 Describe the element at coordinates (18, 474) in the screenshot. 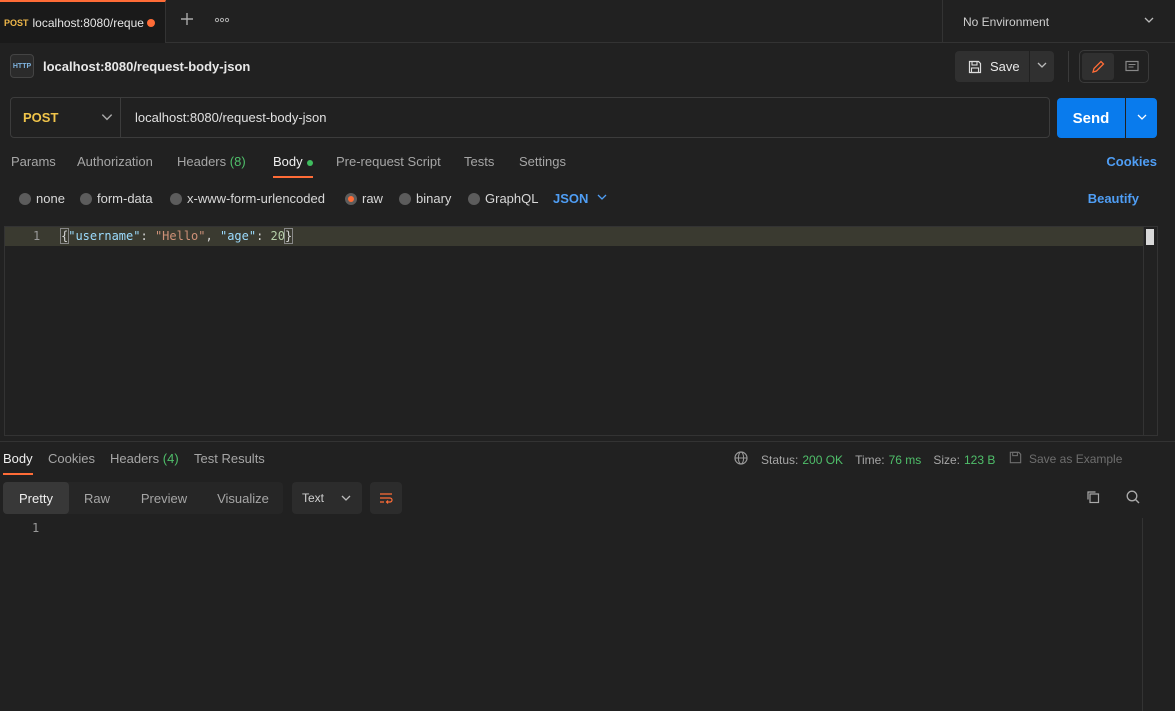

I see `active-tab-underline` at that location.